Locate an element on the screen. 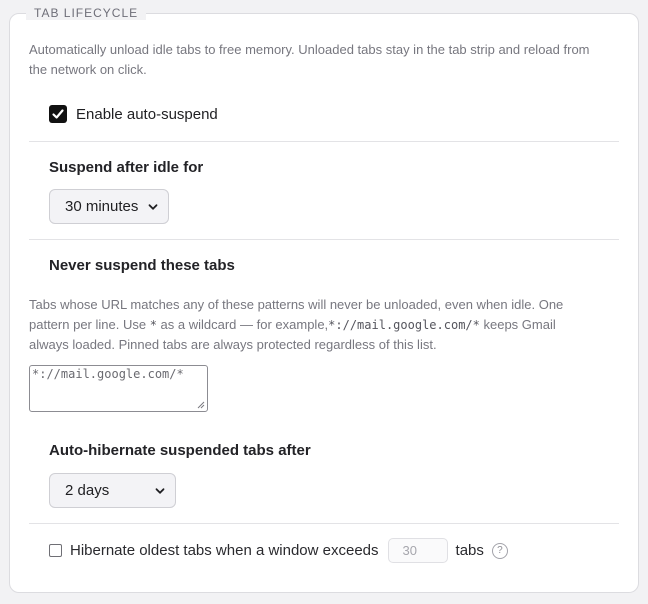  idle-duration-select: 30 minutes is located at coordinates (109, 206).